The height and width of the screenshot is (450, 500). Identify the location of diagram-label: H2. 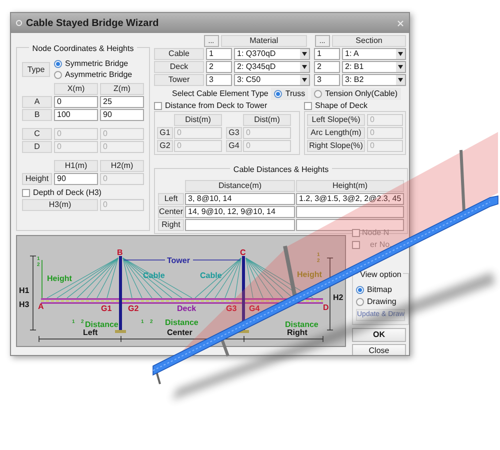
(338, 297).